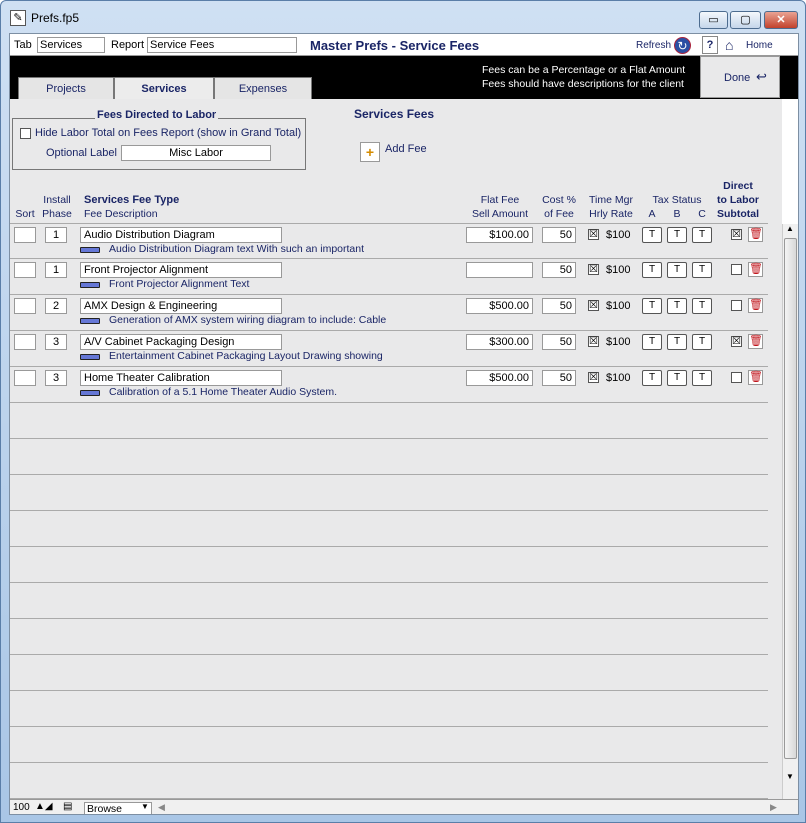 This screenshot has width=806, height=823. I want to click on home-icon: ⌂, so click(733, 45).